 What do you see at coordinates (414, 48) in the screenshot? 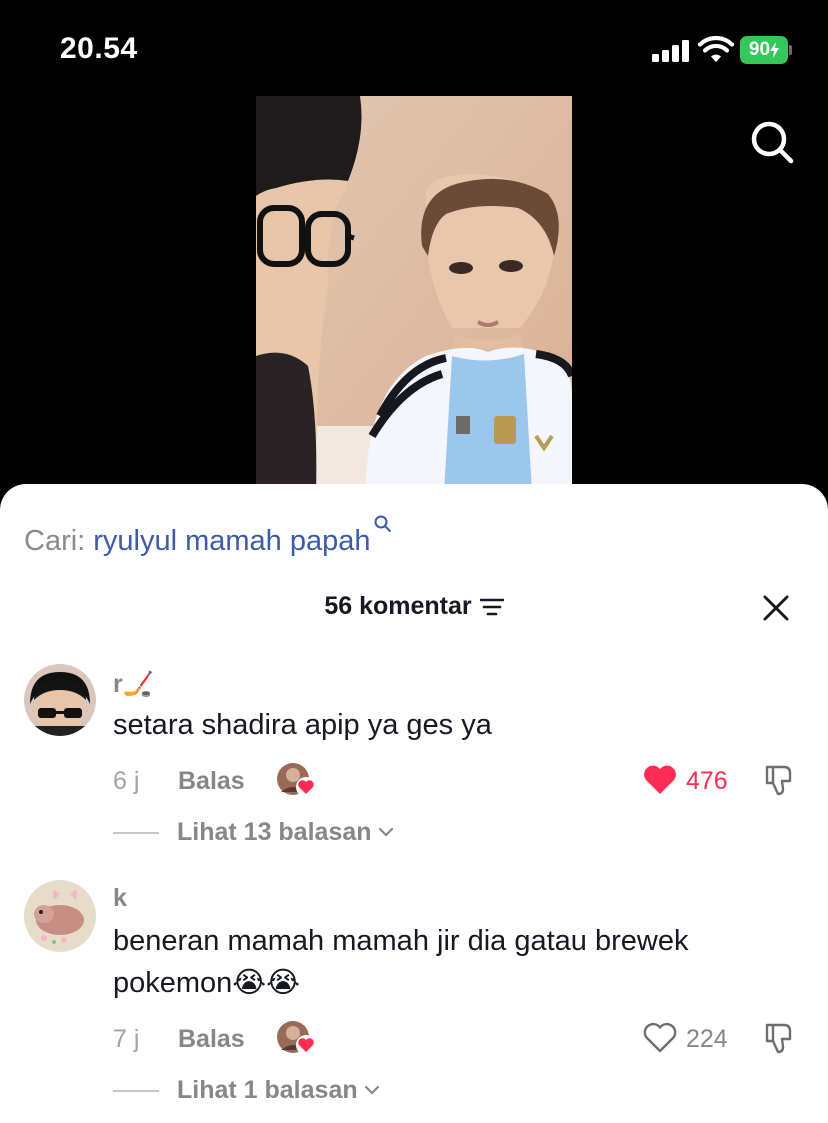
I see `status-bar: 20.54 90` at bounding box center [414, 48].